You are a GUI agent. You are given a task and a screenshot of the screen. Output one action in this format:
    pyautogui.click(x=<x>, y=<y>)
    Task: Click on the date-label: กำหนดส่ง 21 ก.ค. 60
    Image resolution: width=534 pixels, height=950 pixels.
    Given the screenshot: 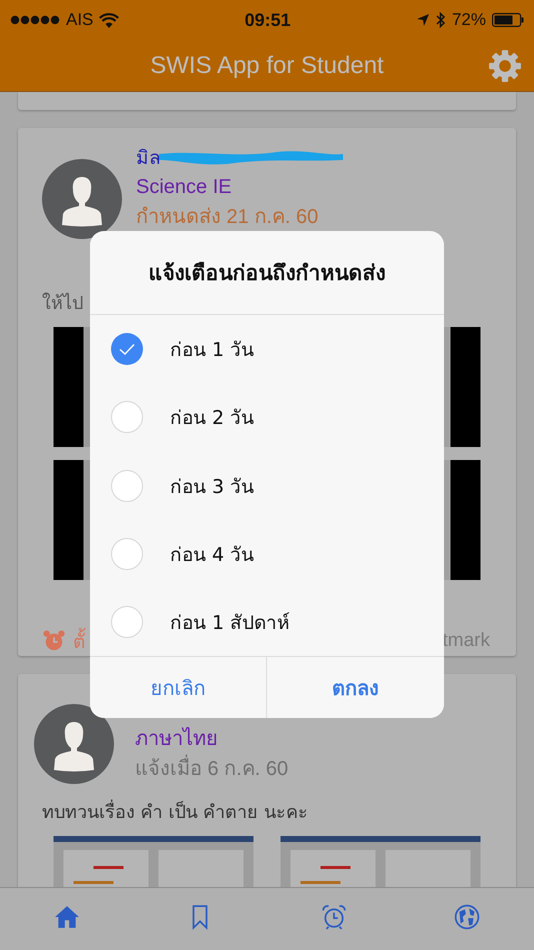 What is the action you would take?
    pyautogui.click(x=228, y=217)
    